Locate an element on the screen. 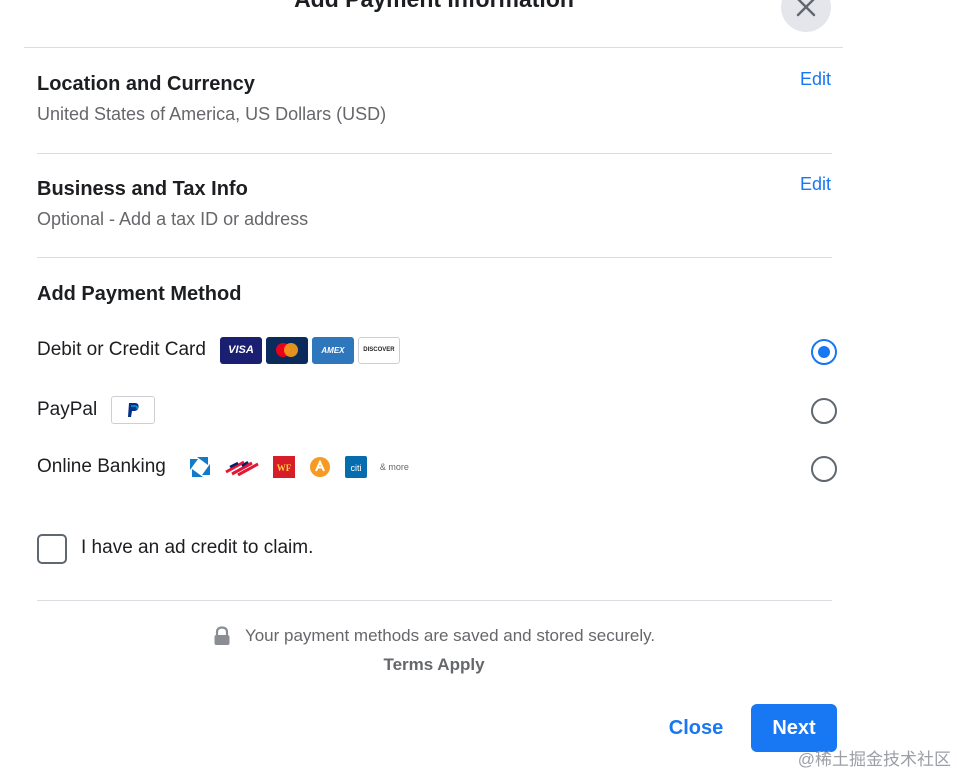  paypal-radio is located at coordinates (824, 411).